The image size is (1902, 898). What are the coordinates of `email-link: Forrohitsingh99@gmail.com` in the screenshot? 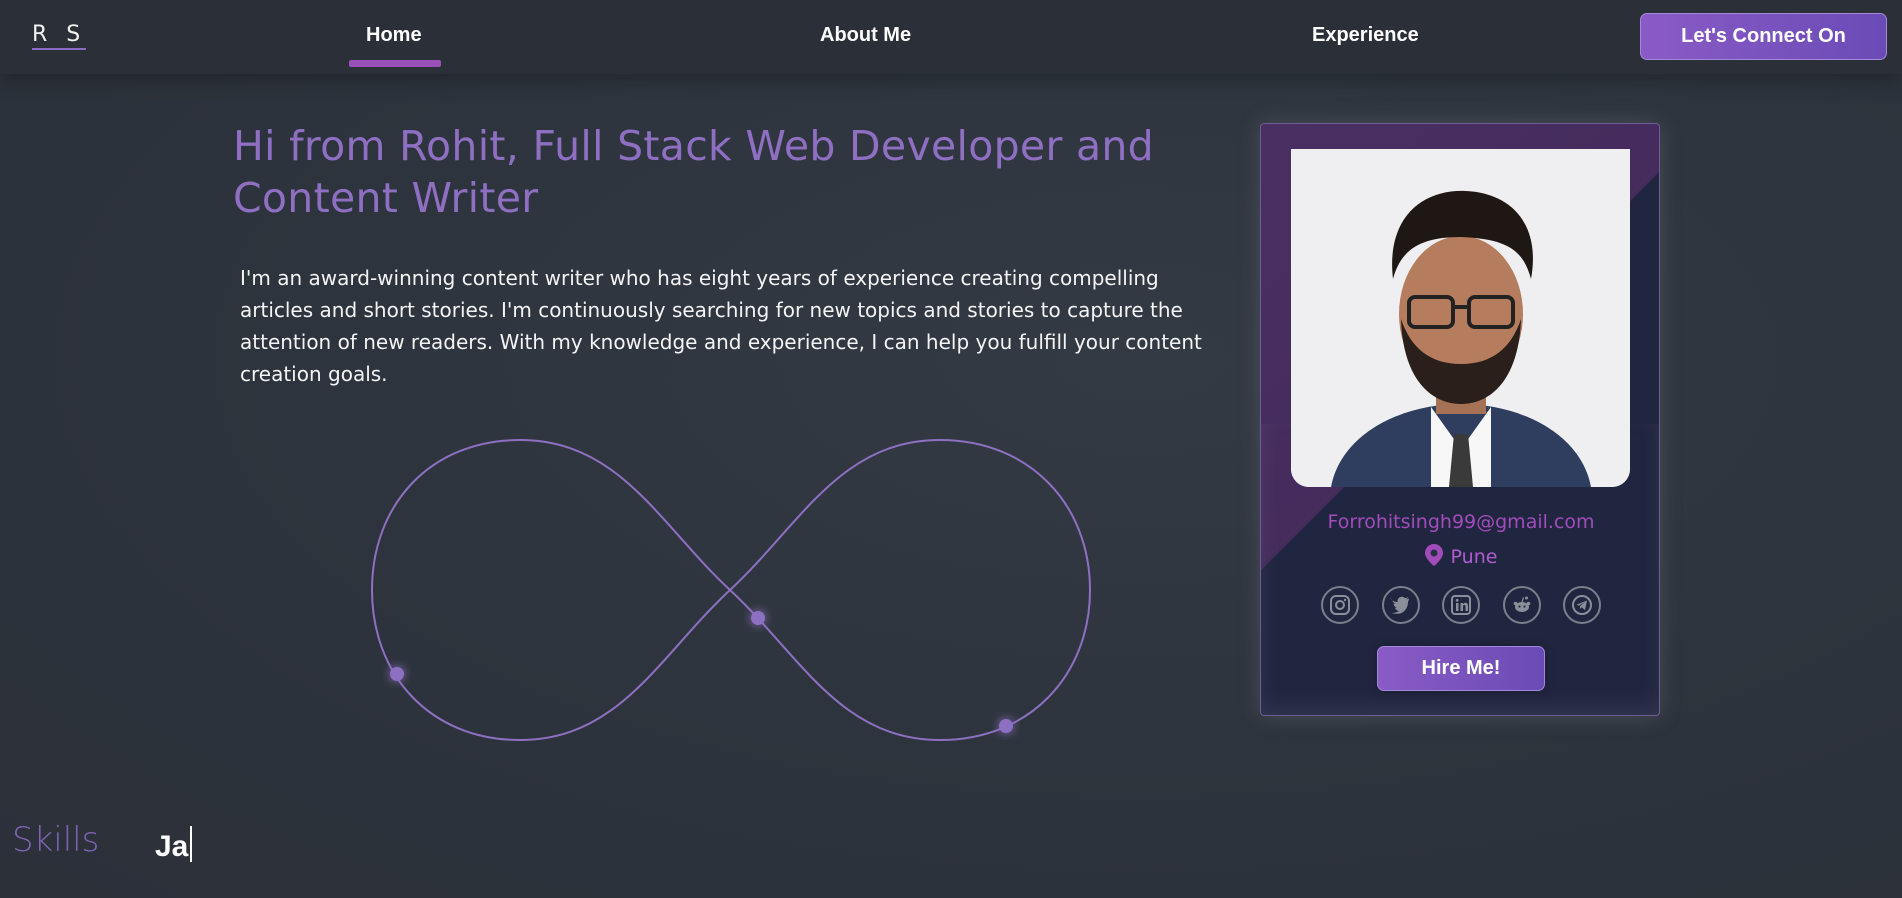 It's located at (1460, 522).